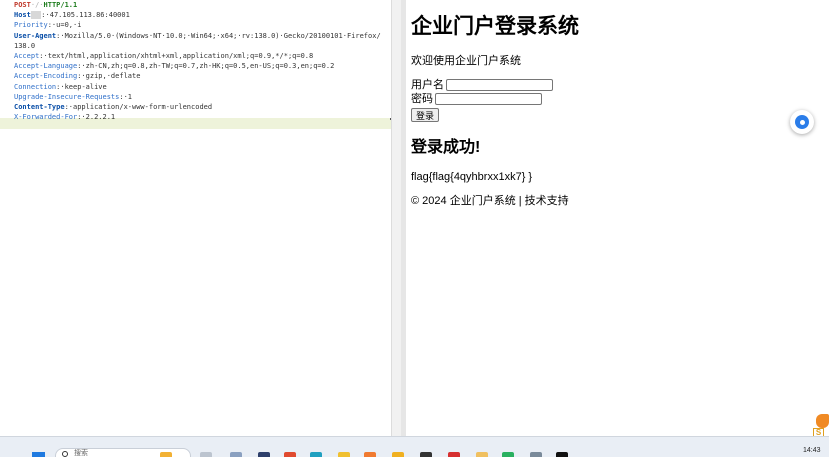  I want to click on request-line: Connection:·keep-alive, so click(203, 87).